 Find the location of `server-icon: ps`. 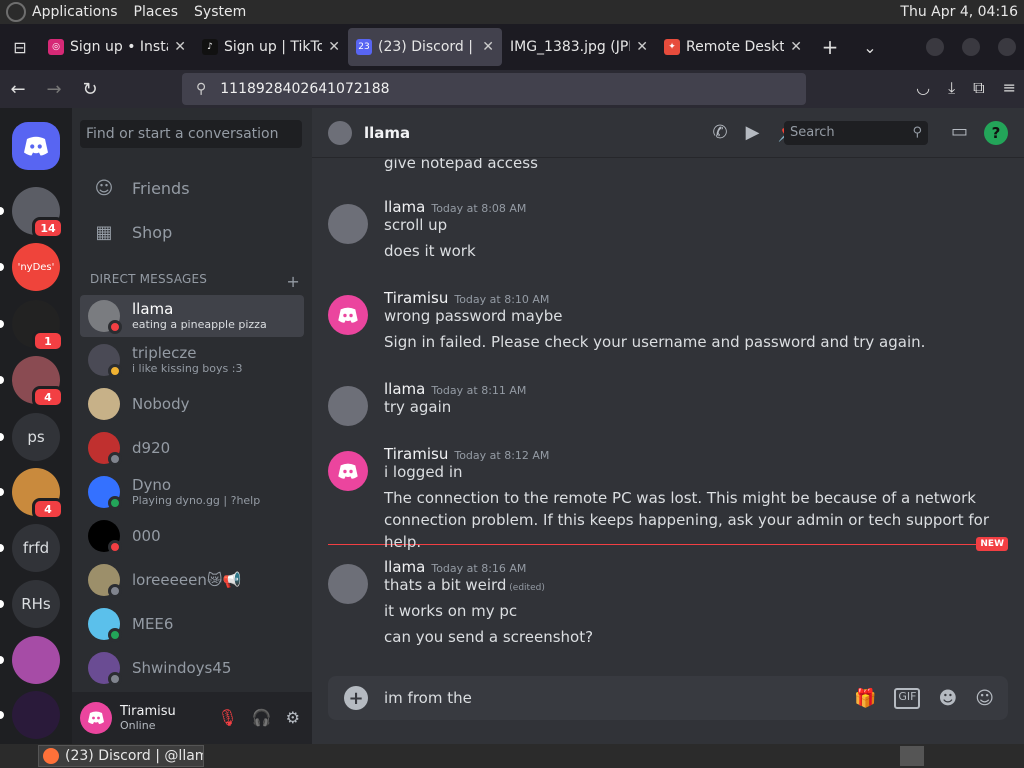

server-icon: ps is located at coordinates (30, 437).